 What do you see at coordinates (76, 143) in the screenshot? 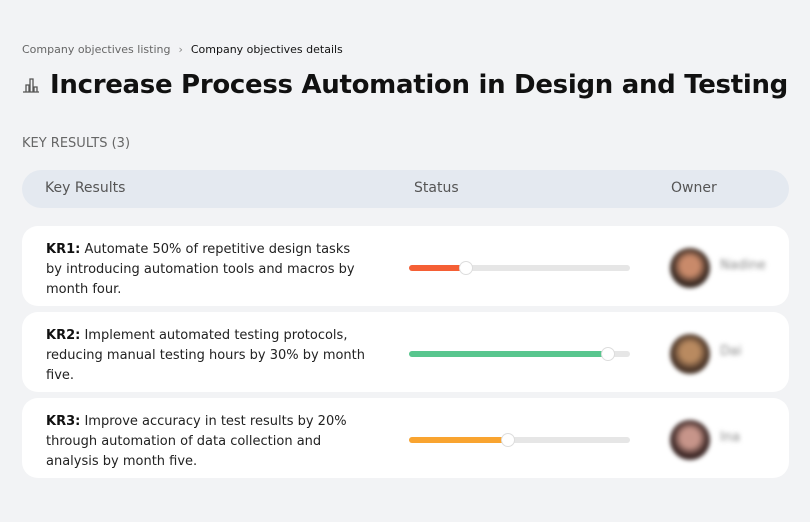
I see `key-results-count: KEY RESULTS (3)` at bounding box center [76, 143].